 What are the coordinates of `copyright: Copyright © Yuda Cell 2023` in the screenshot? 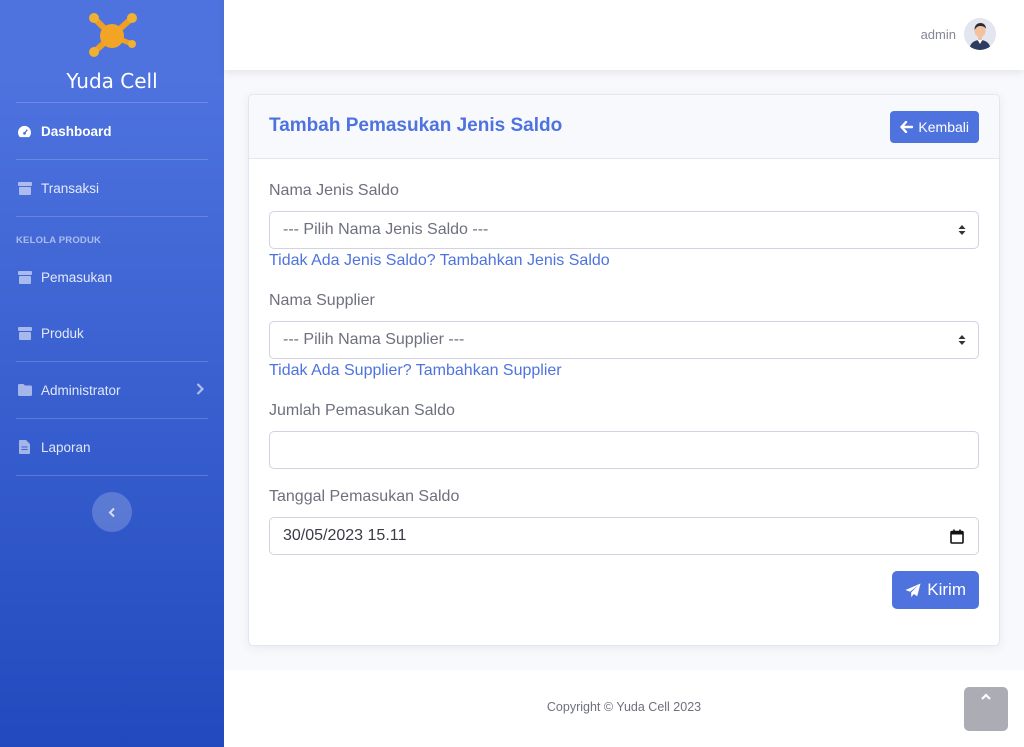 It's located at (624, 707).